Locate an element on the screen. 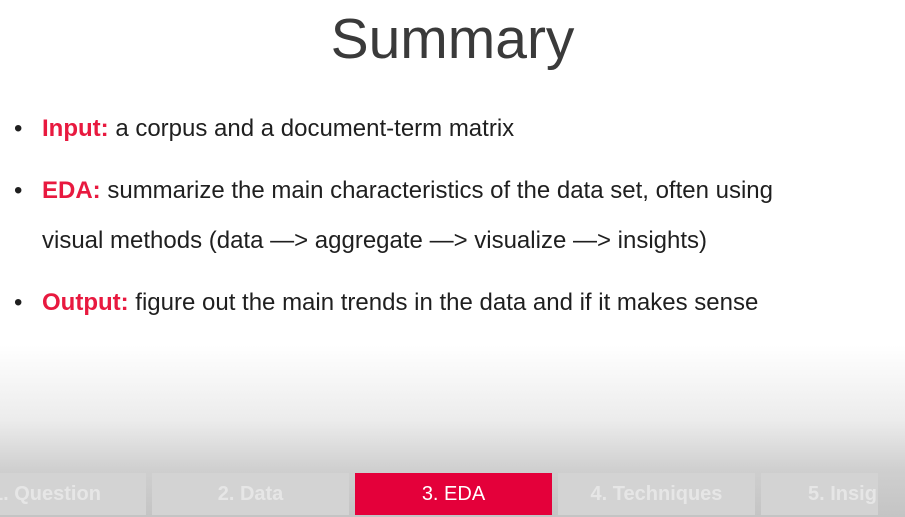 The height and width of the screenshot is (517, 905). bullet-keyword: Input: is located at coordinates (75, 128).